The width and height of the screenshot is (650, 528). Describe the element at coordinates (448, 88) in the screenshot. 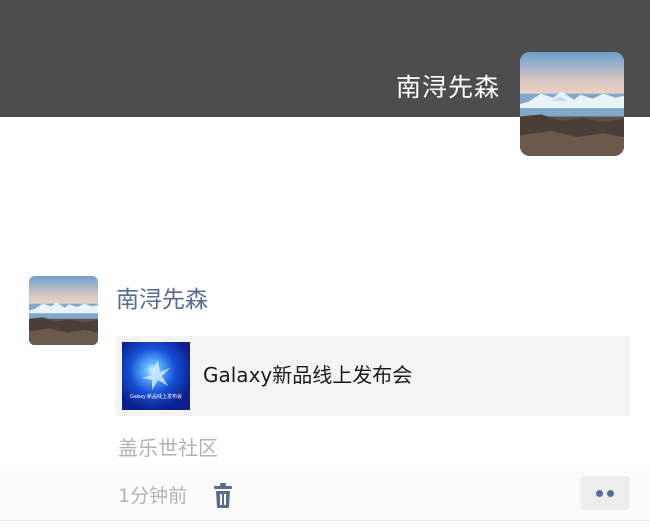

I see `cover-username: 南浔先森` at that location.